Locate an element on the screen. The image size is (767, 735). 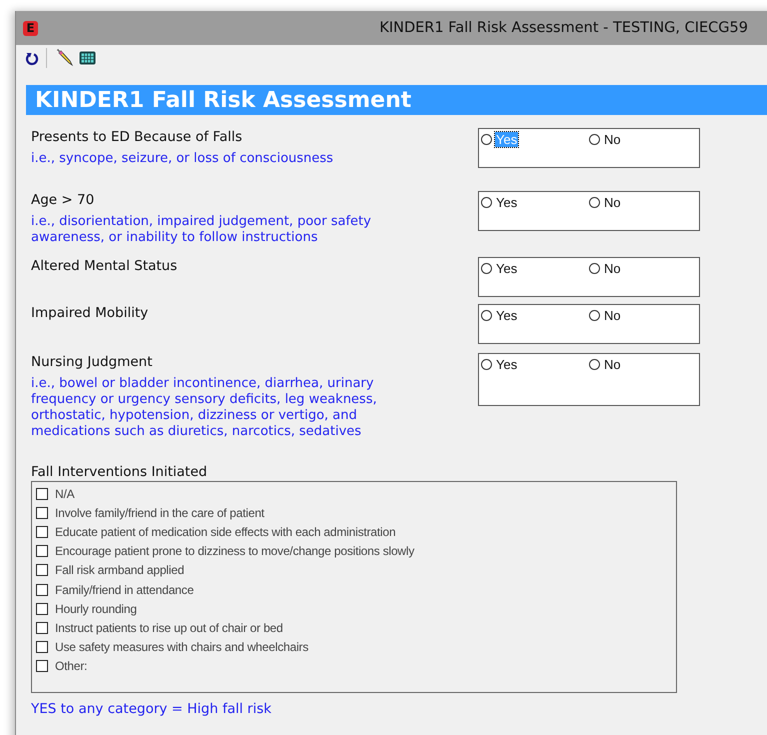
refresh-icon is located at coordinates (32, 58).